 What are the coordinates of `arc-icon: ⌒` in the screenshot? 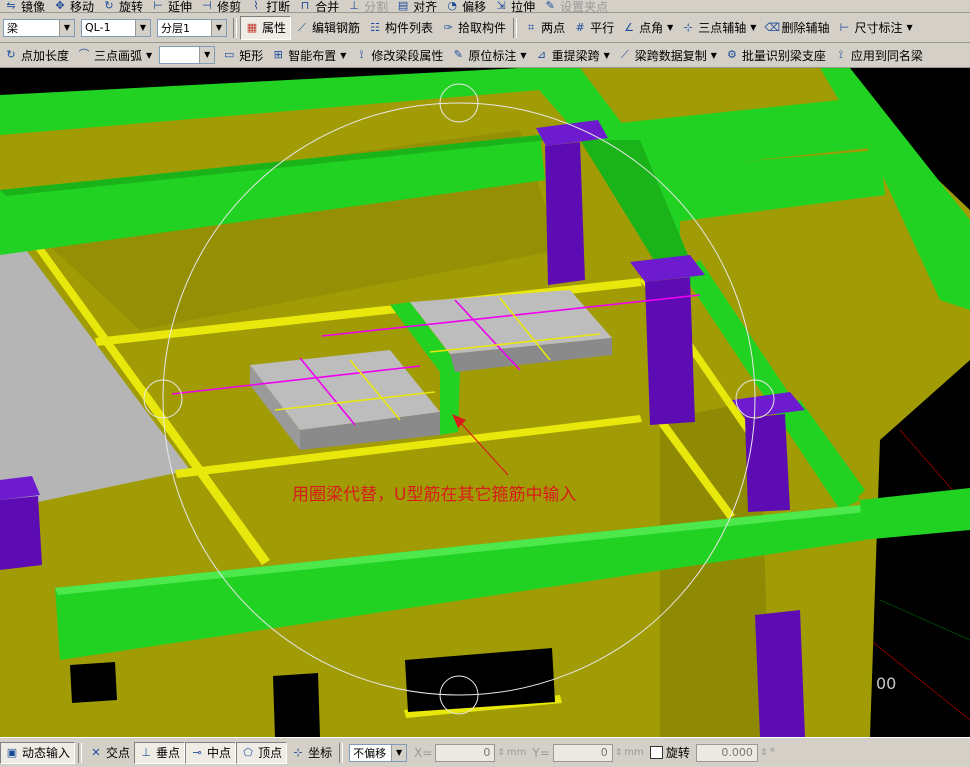 It's located at (84, 54).